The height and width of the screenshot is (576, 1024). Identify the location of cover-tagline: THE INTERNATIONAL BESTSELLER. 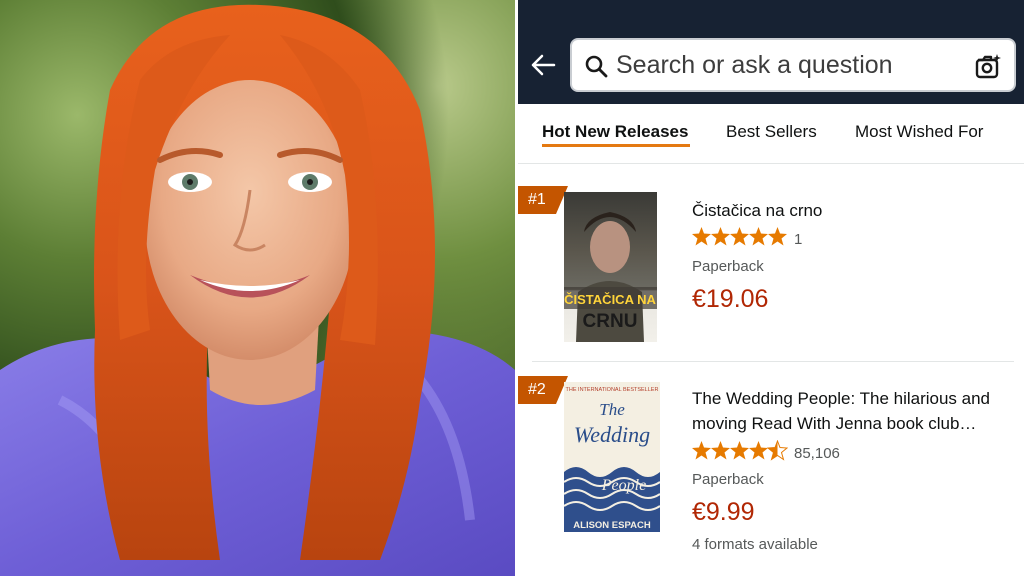
(612, 390).